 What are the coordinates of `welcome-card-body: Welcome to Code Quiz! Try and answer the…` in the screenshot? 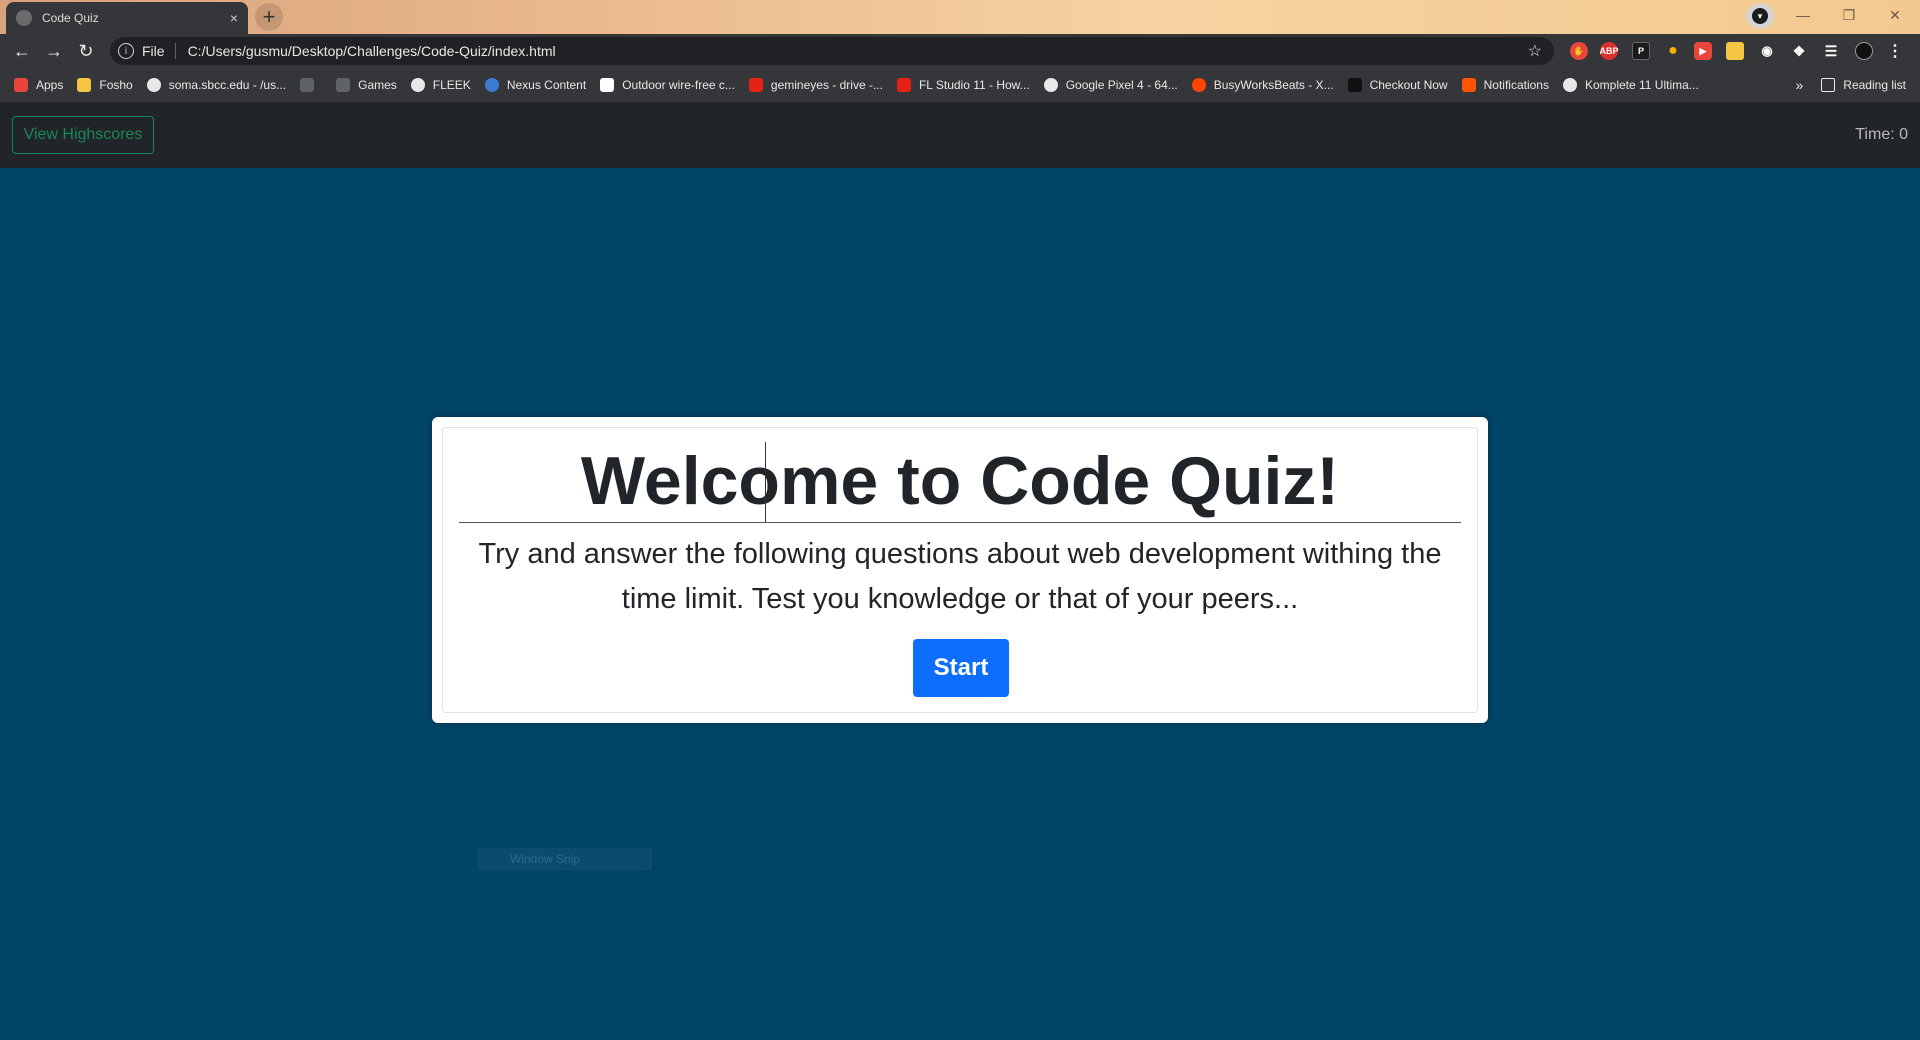 It's located at (960, 570).